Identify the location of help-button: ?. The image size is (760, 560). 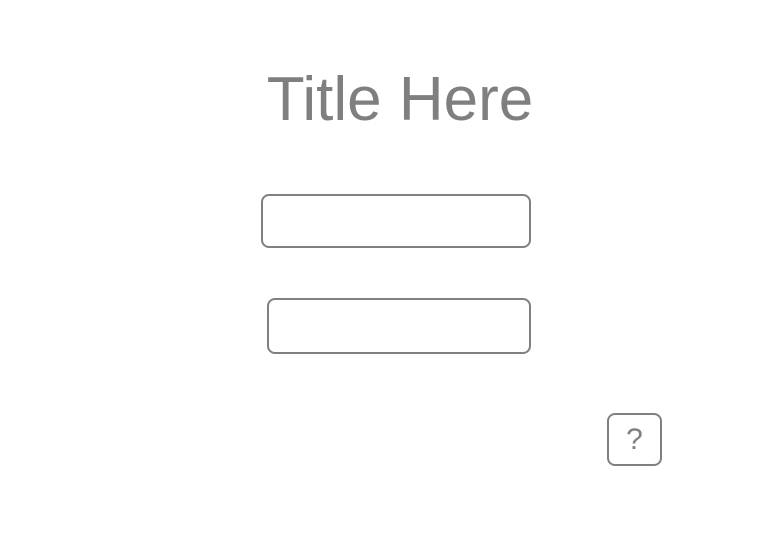
(634, 439).